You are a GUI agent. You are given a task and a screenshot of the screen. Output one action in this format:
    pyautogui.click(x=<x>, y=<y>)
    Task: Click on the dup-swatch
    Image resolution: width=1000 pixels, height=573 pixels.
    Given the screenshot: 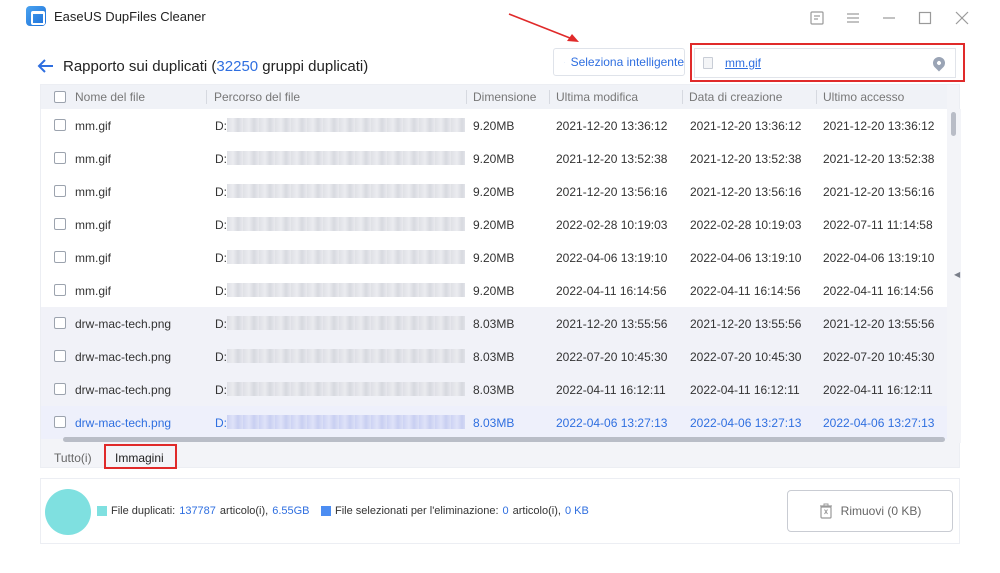 What is the action you would take?
    pyautogui.click(x=102, y=511)
    